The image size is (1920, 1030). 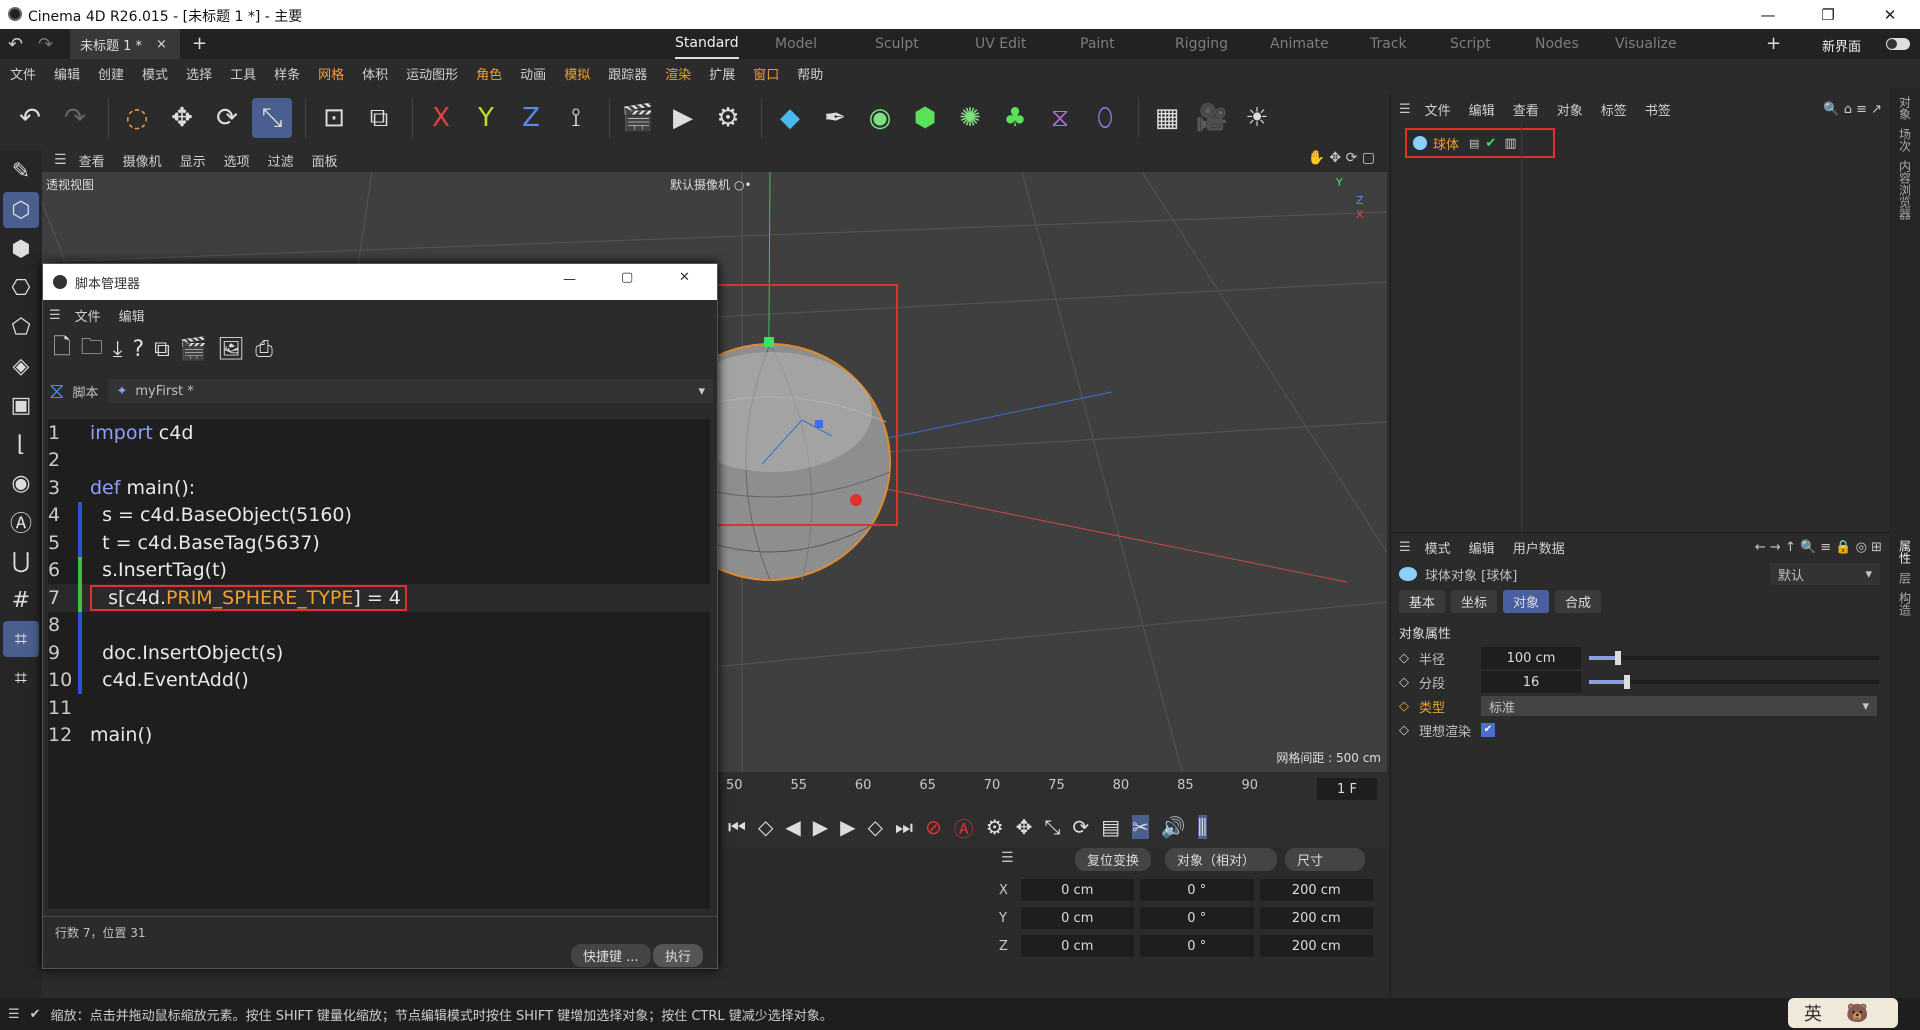 What do you see at coordinates (21, 249) in the screenshot?
I see `texture-mode-icon: ⬢` at bounding box center [21, 249].